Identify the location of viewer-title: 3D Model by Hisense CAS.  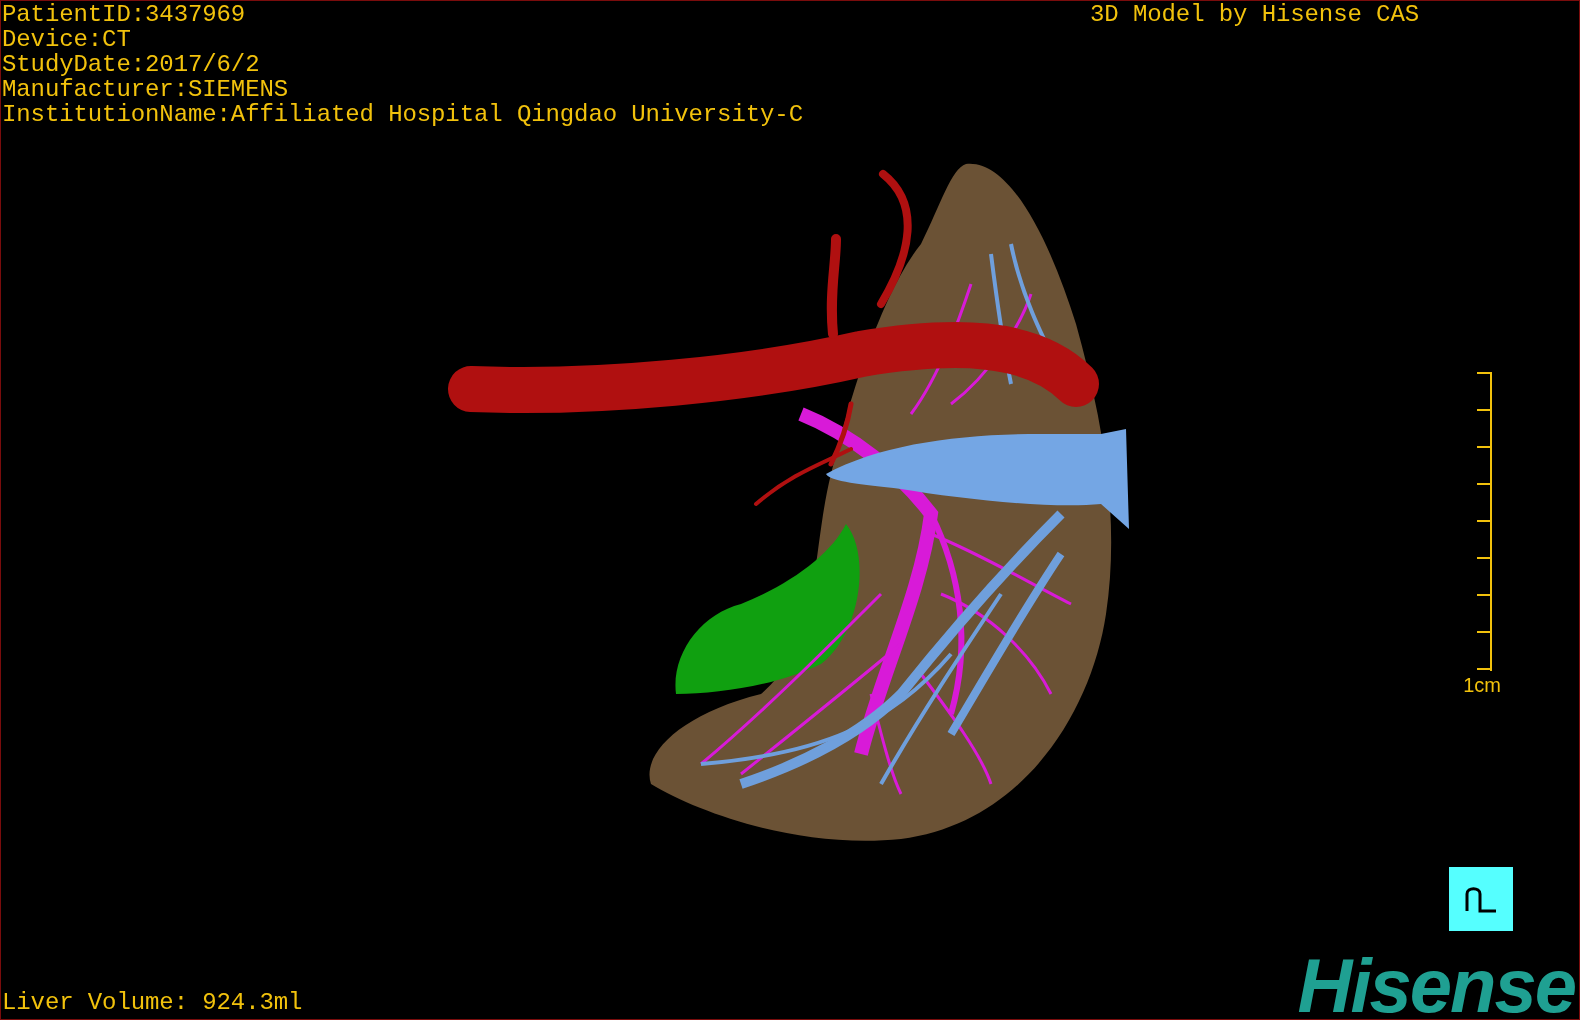
(1254, 14).